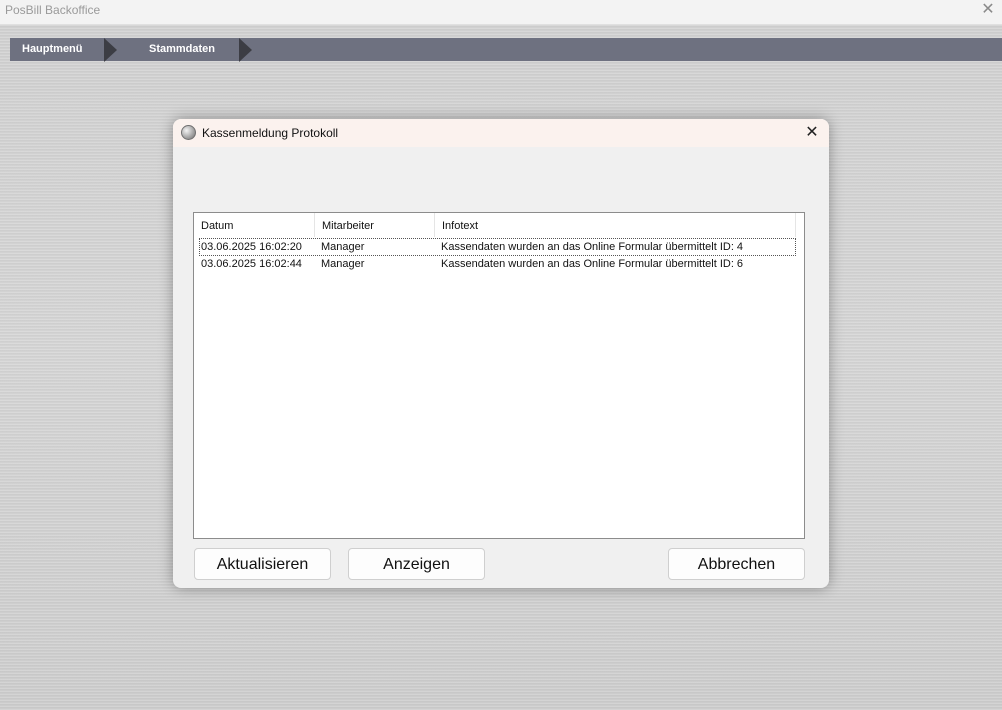  What do you see at coordinates (270, 133) in the screenshot?
I see `dialog-title: Kassenmeldung Protokoll` at bounding box center [270, 133].